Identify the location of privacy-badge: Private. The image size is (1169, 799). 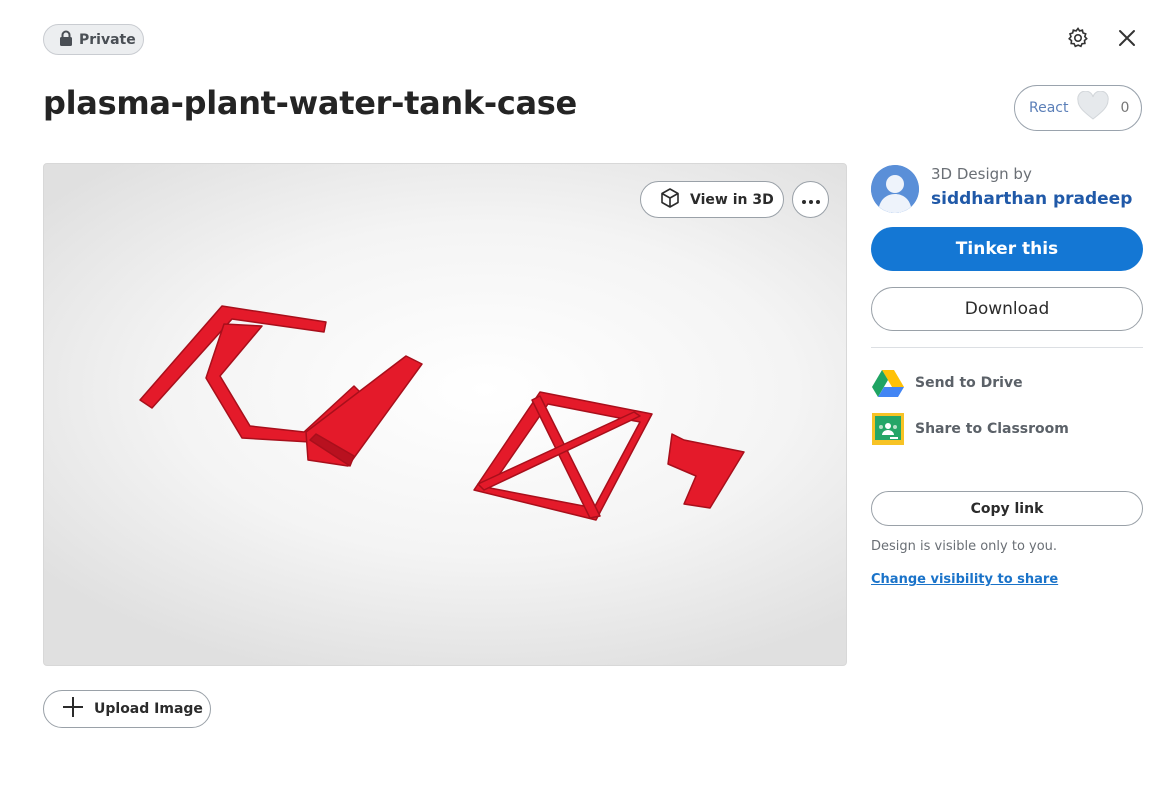
(93, 39).